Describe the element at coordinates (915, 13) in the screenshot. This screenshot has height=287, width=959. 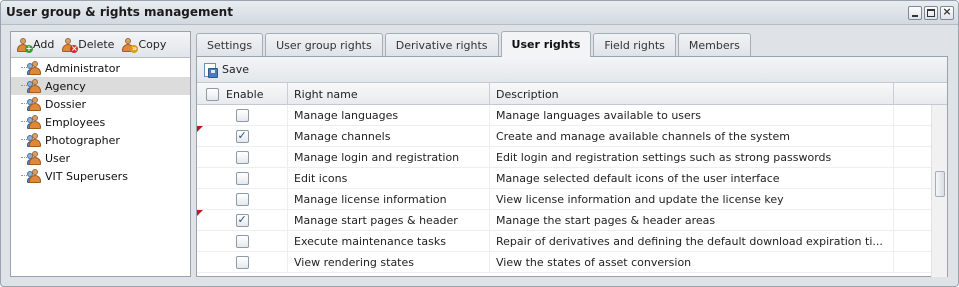
I see `minimize-button` at that location.